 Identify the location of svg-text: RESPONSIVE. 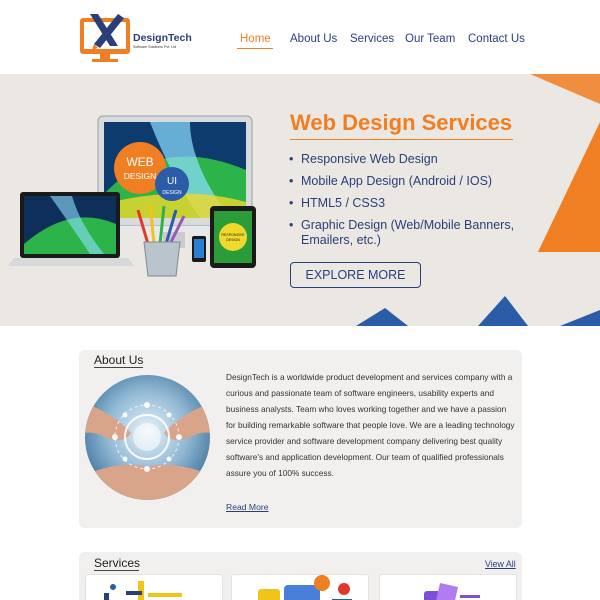
(233, 235).